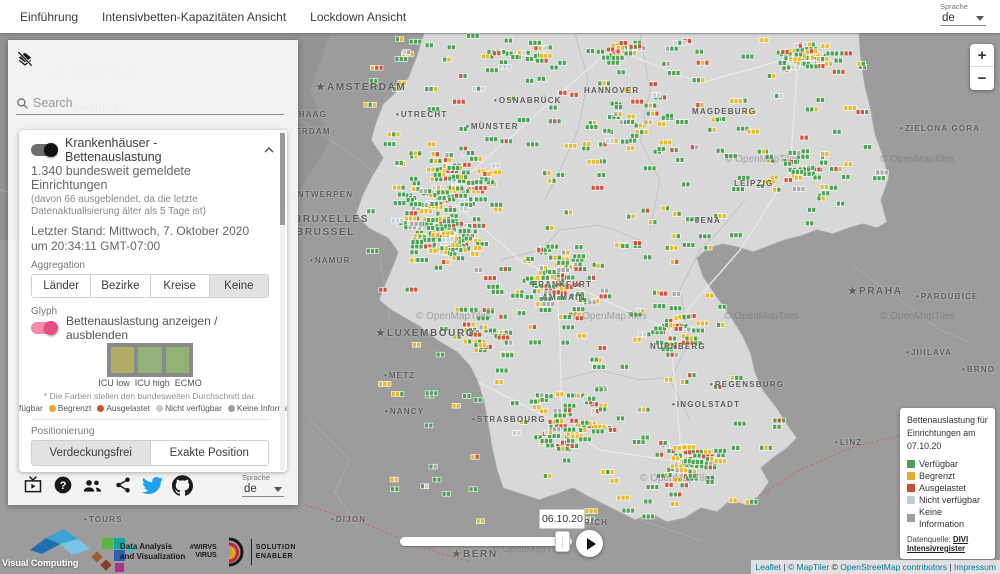 This screenshot has width=1000, height=574. I want to click on visual-computing-label: Visual Computing, so click(40, 563).